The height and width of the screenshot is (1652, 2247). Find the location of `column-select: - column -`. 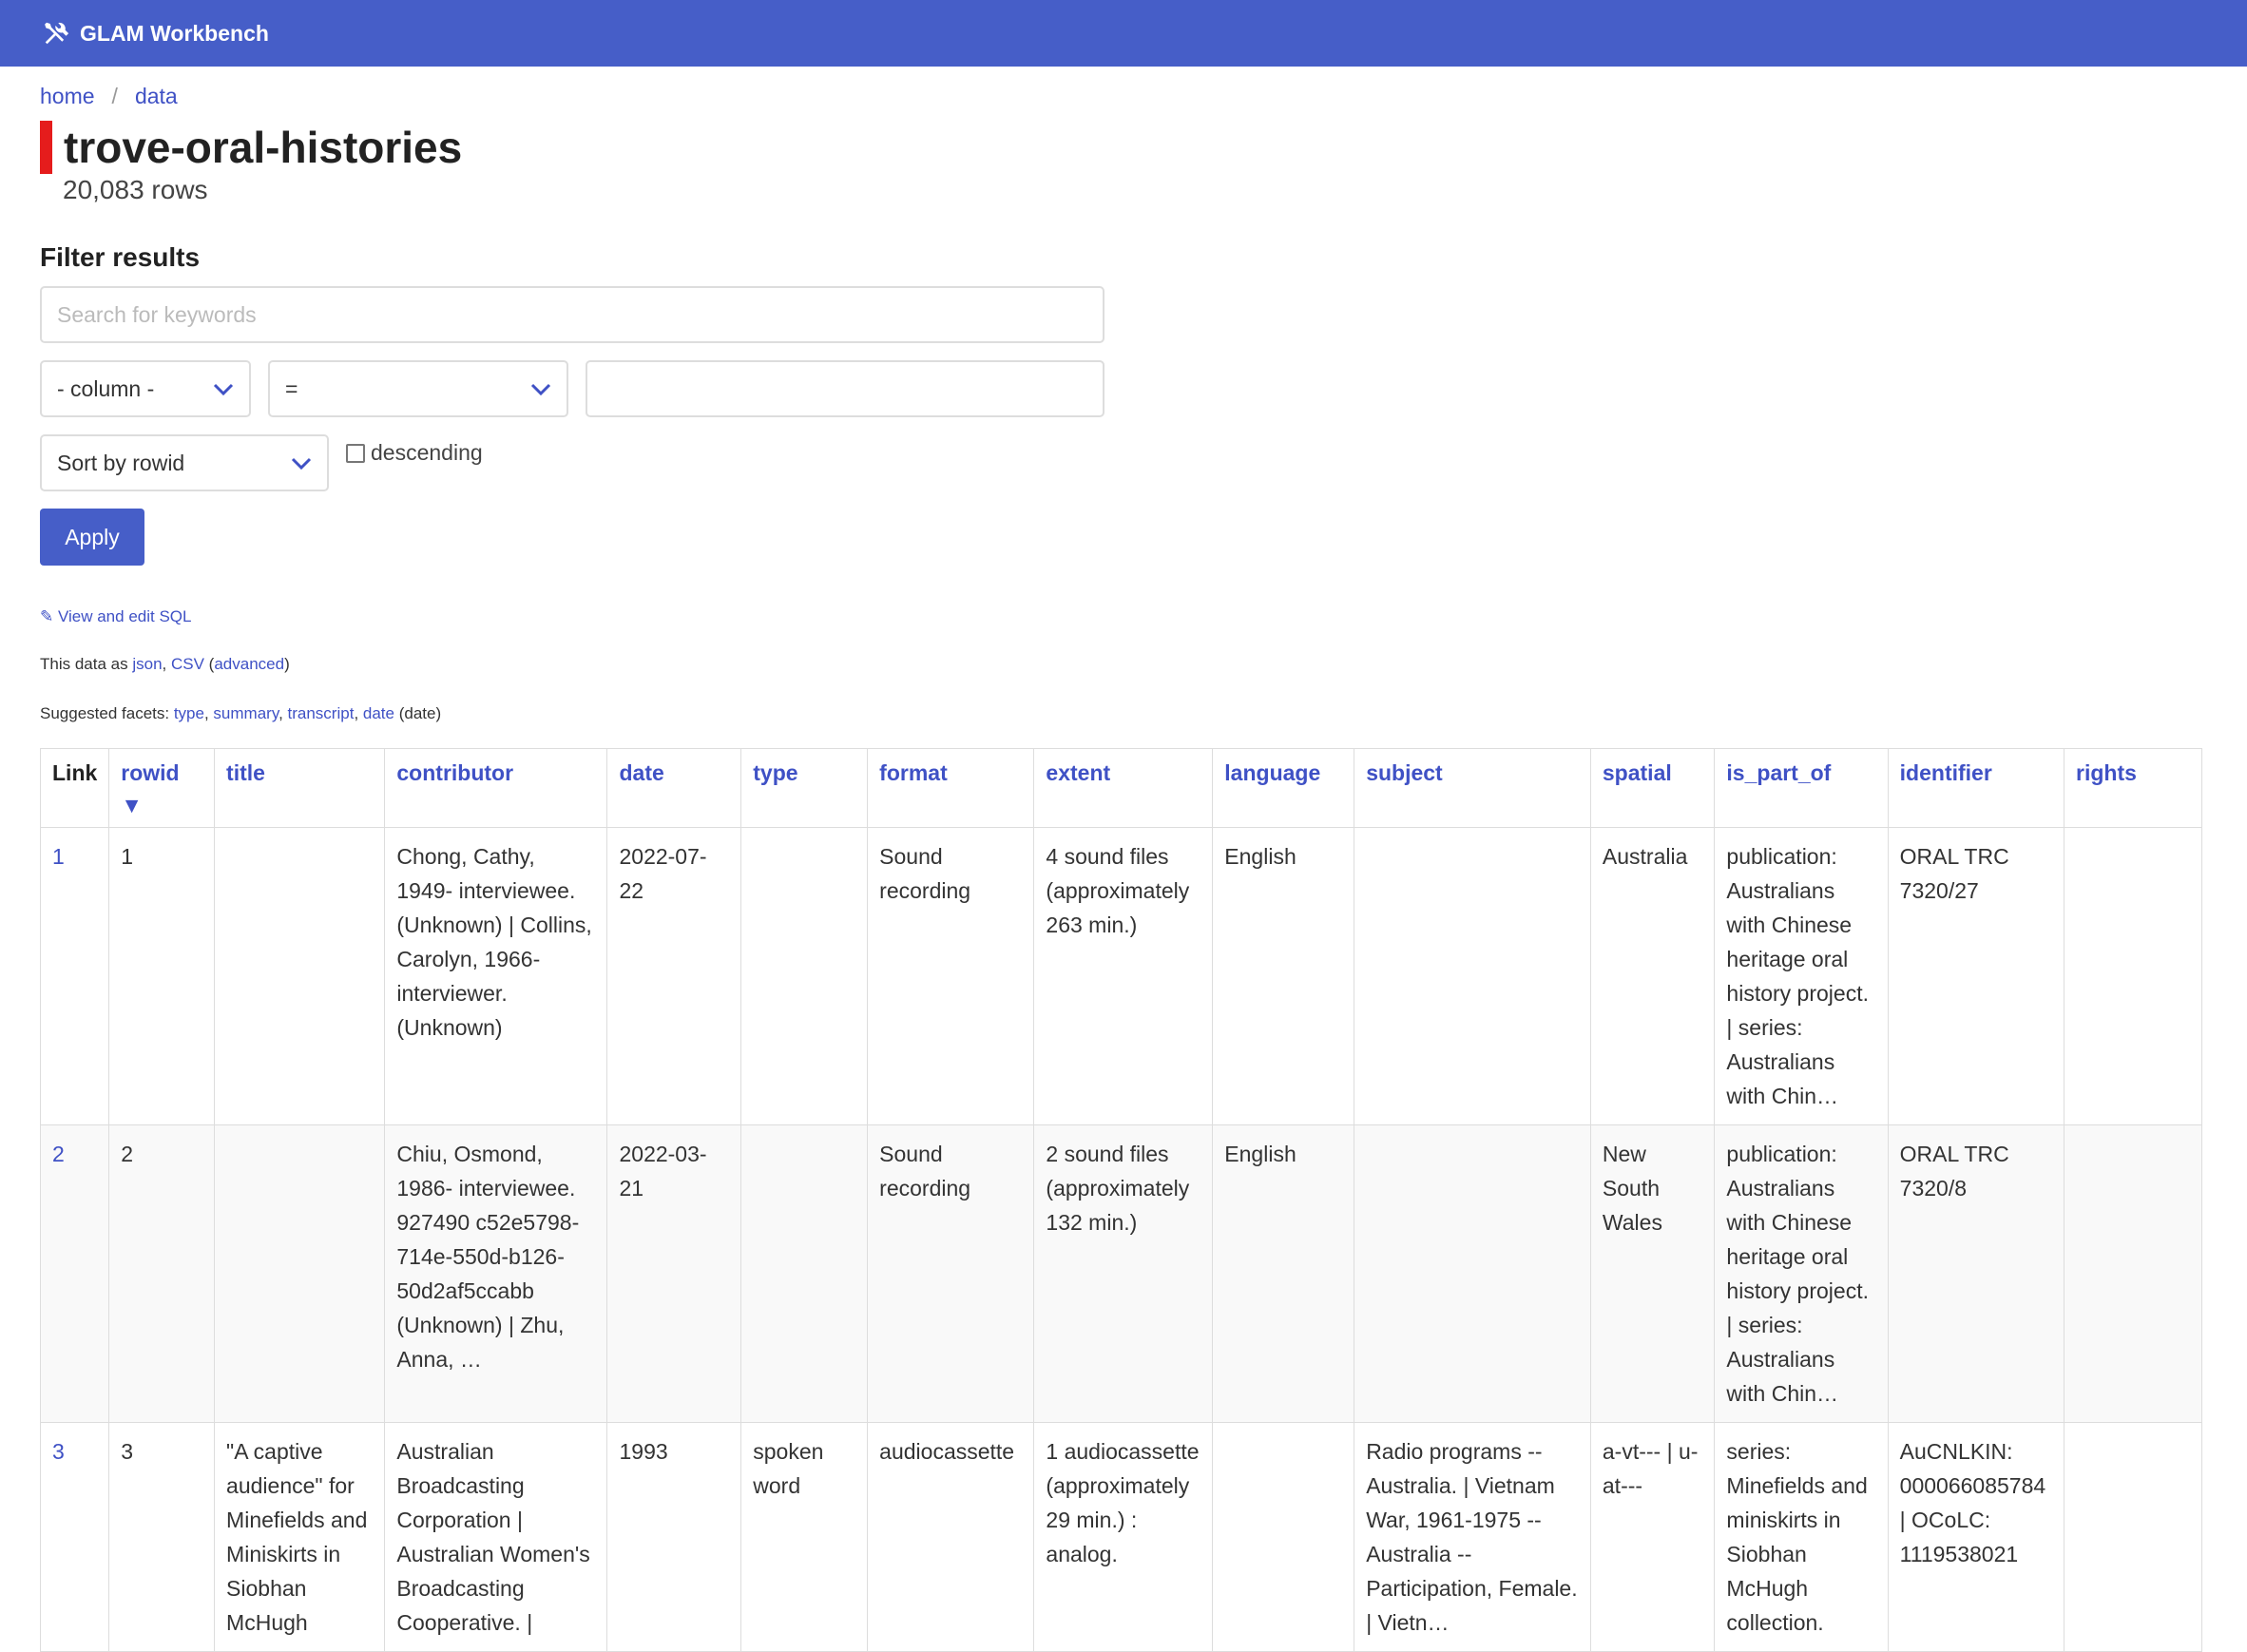

column-select: - column - is located at coordinates (145, 388).